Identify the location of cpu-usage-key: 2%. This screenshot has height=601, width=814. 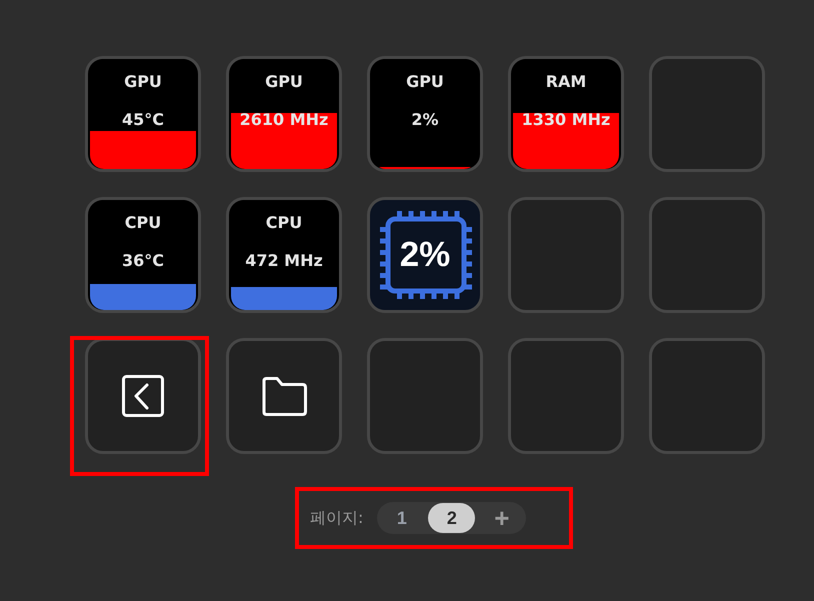
(425, 255).